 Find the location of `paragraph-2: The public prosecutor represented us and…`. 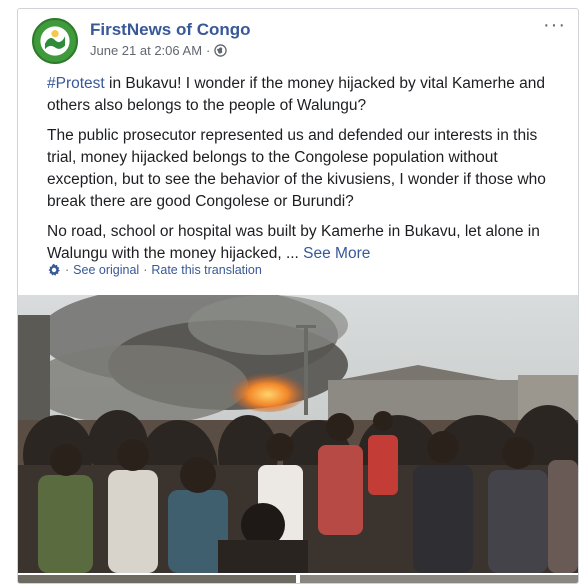

paragraph-2: The public prosecutor represented us and… is located at coordinates (296, 168).